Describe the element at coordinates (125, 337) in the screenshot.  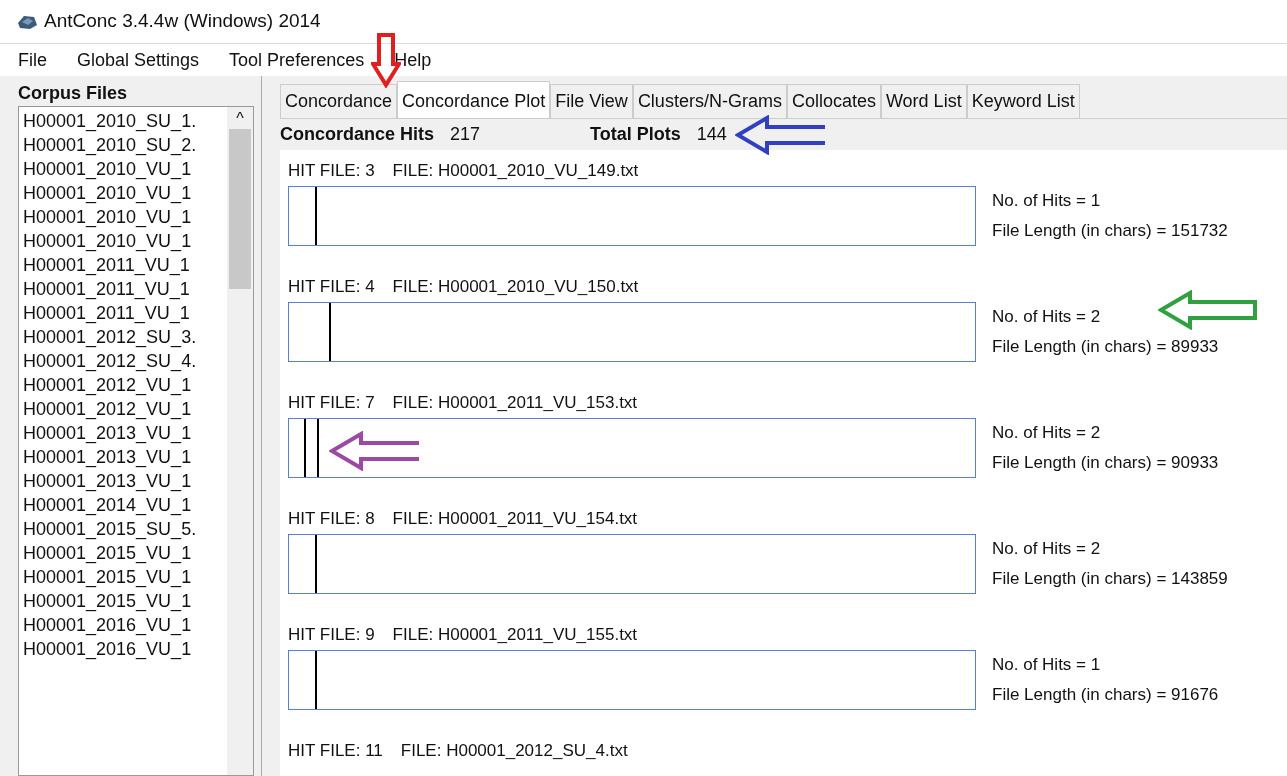
I see `file-list-item: H00001_2012_SU_3.` at that location.